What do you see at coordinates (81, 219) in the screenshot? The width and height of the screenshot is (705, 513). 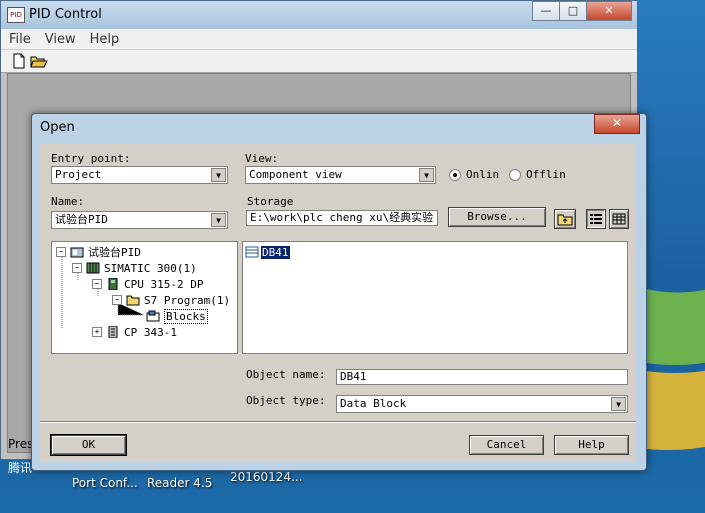 I see `name-value: 试验台PID` at bounding box center [81, 219].